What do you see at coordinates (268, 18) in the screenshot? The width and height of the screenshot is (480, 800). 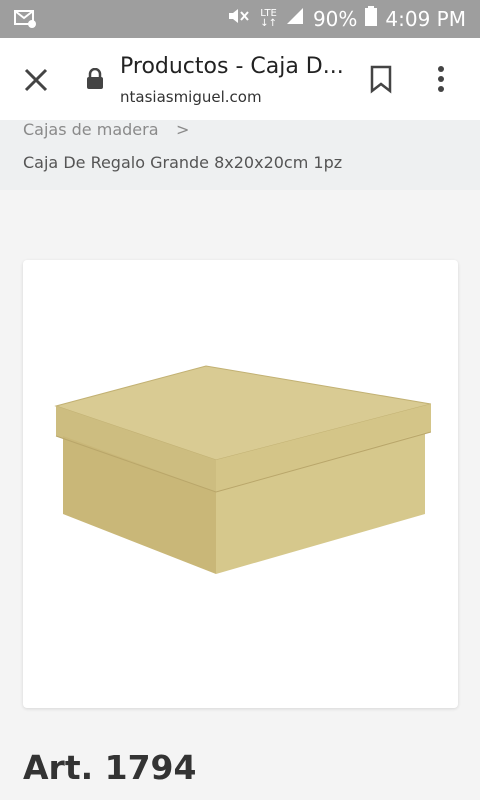 I see `lte-icon: LTE ↓↑` at bounding box center [268, 18].